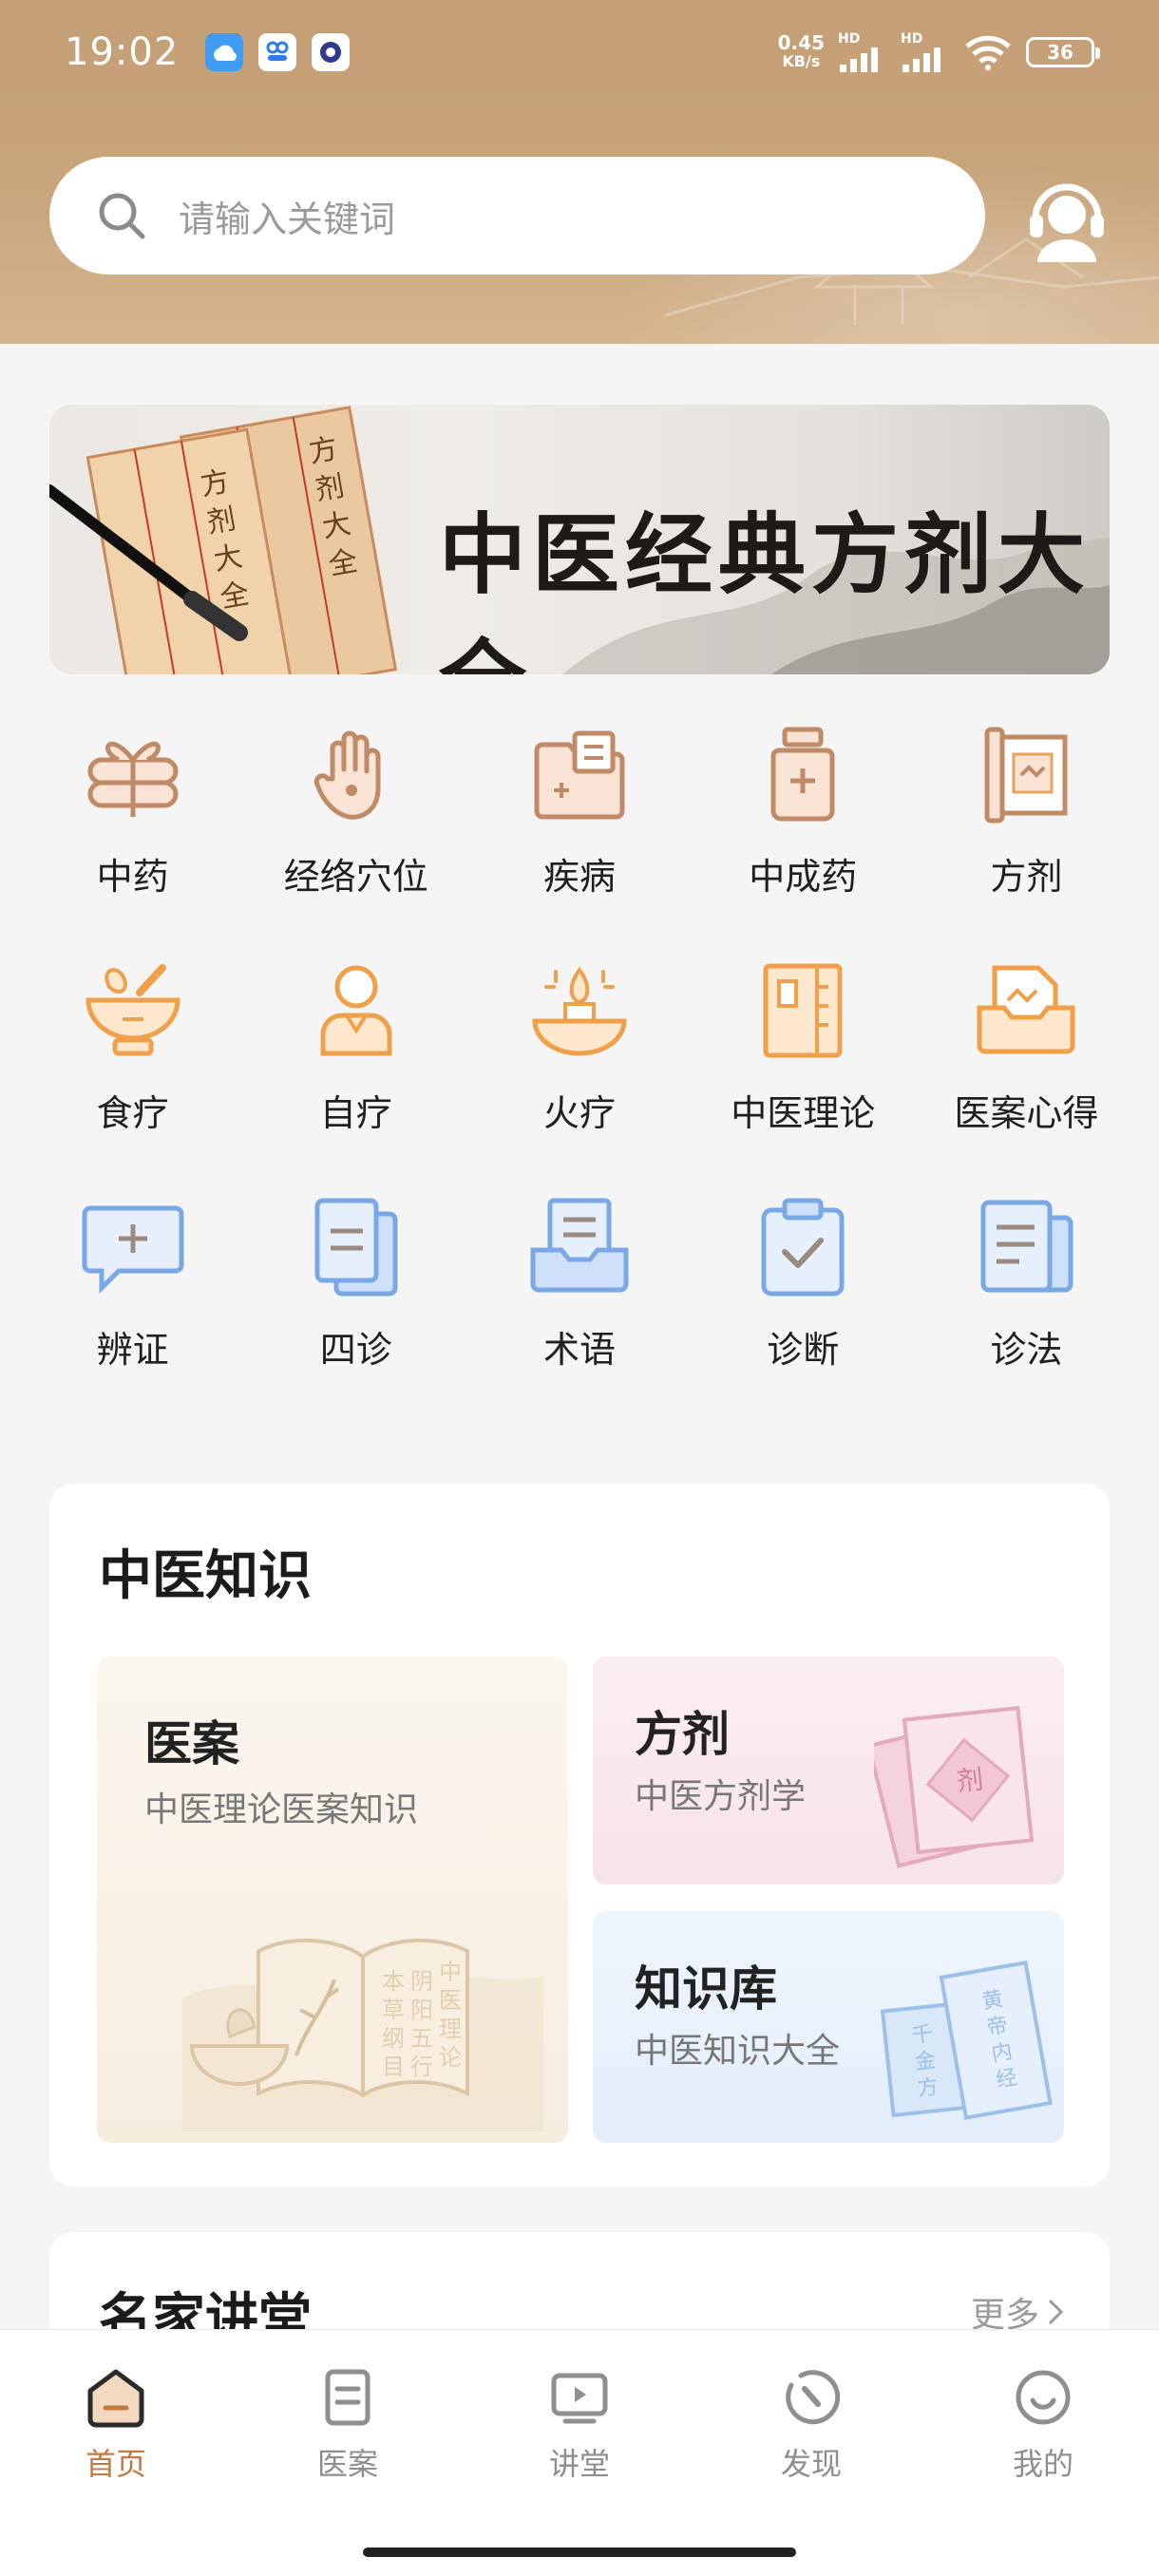  I want to click on tab-home: 首页, so click(116, 2415).